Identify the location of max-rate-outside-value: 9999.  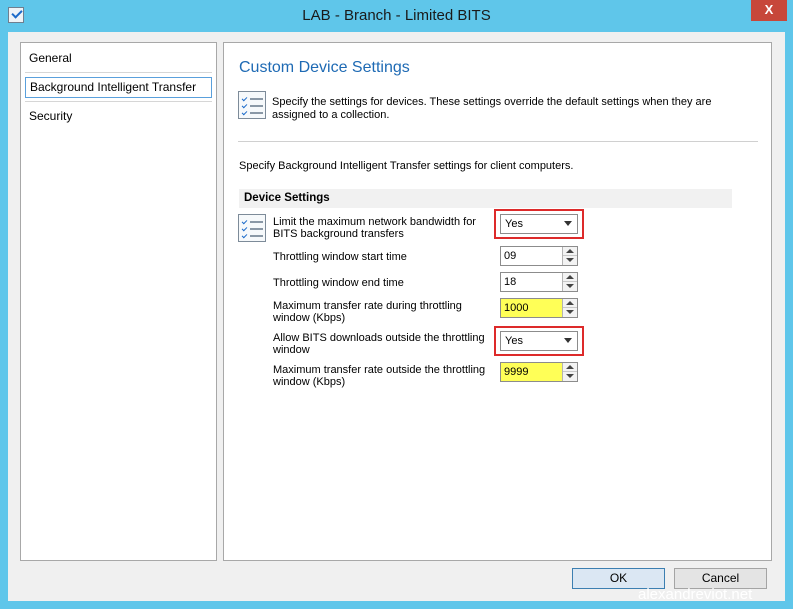
(516, 372).